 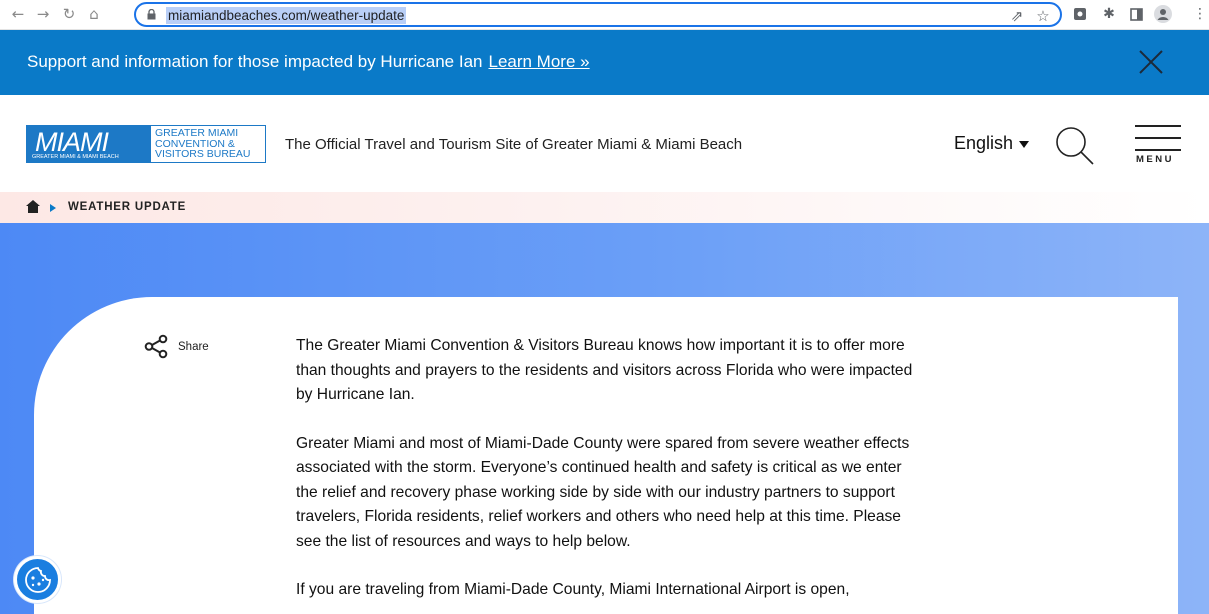 I want to click on back-icon: ←, so click(x=18, y=14).